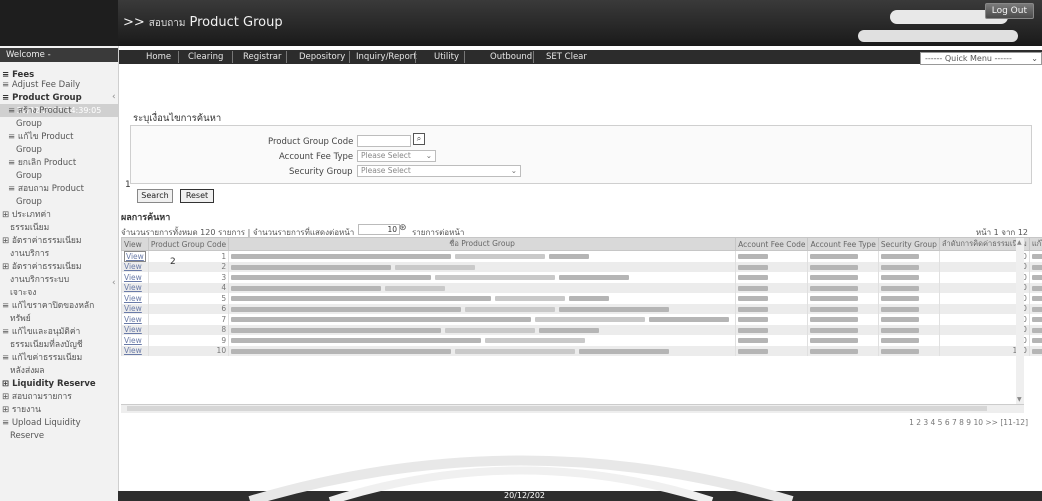 This screenshot has width=1042, height=501. I want to click on table-row: View660, so click(581, 308).